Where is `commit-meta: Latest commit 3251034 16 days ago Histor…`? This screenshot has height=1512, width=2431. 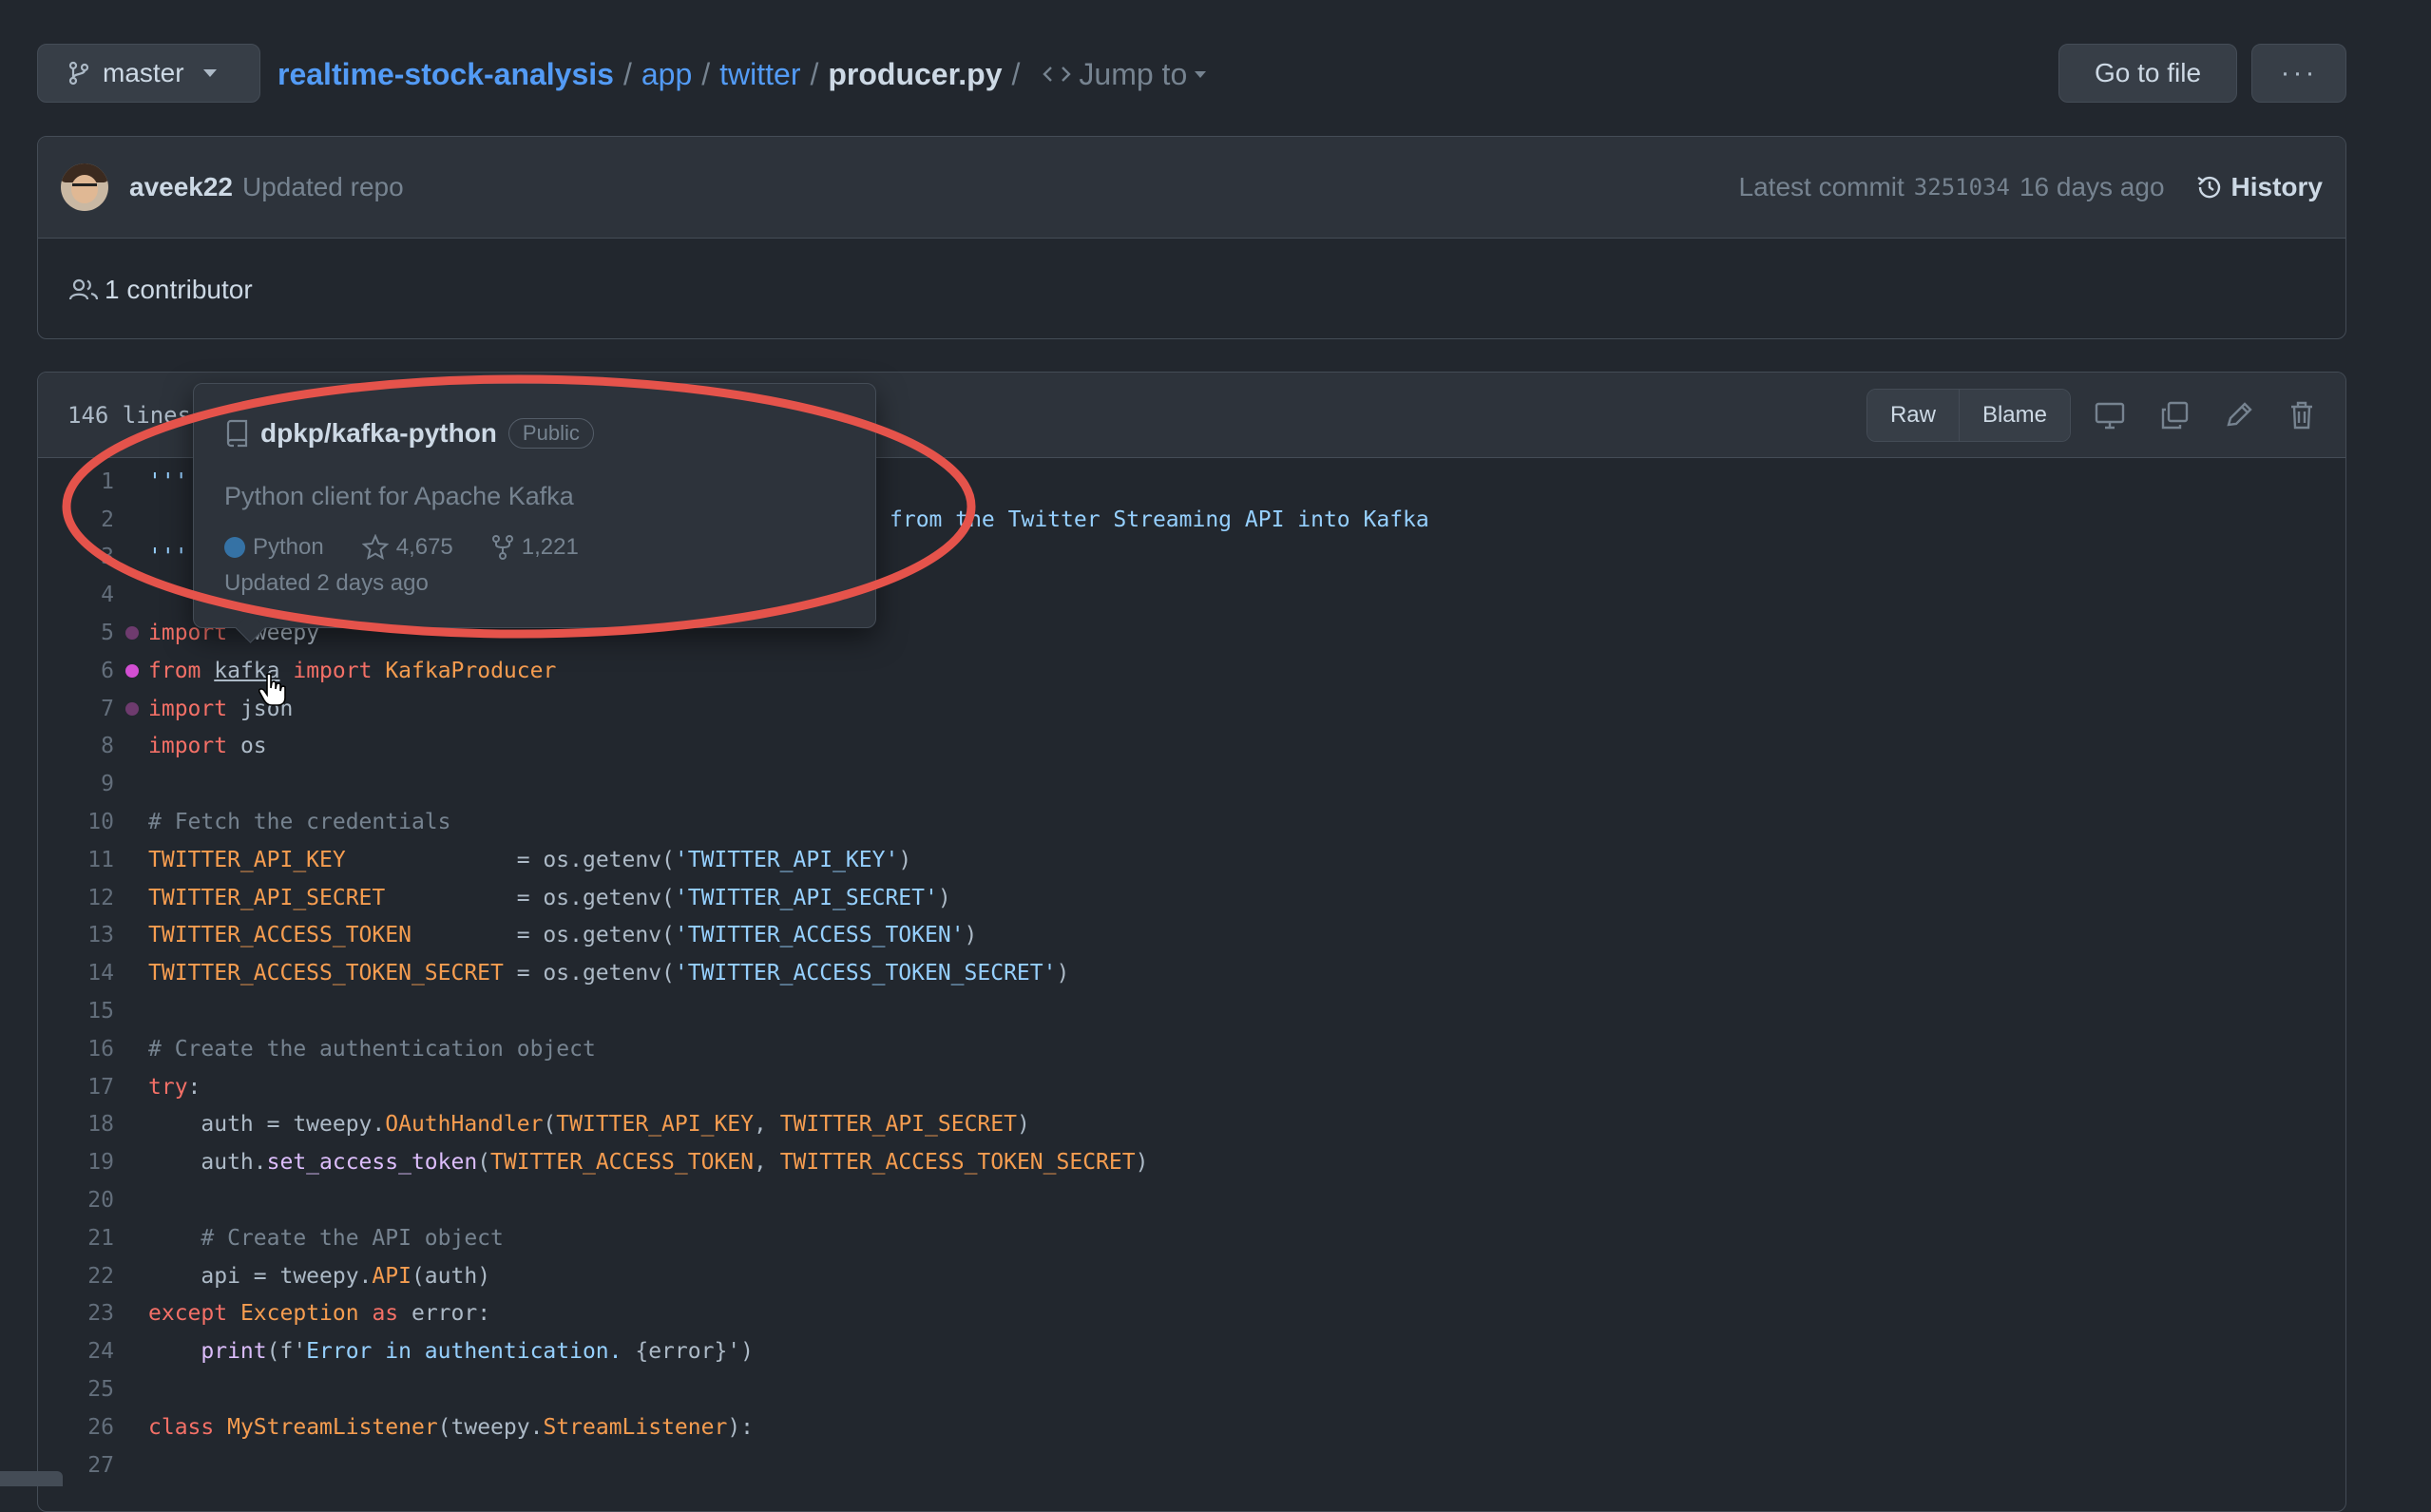 commit-meta: Latest commit 3251034 16 days ago Histor… is located at coordinates (2031, 187).